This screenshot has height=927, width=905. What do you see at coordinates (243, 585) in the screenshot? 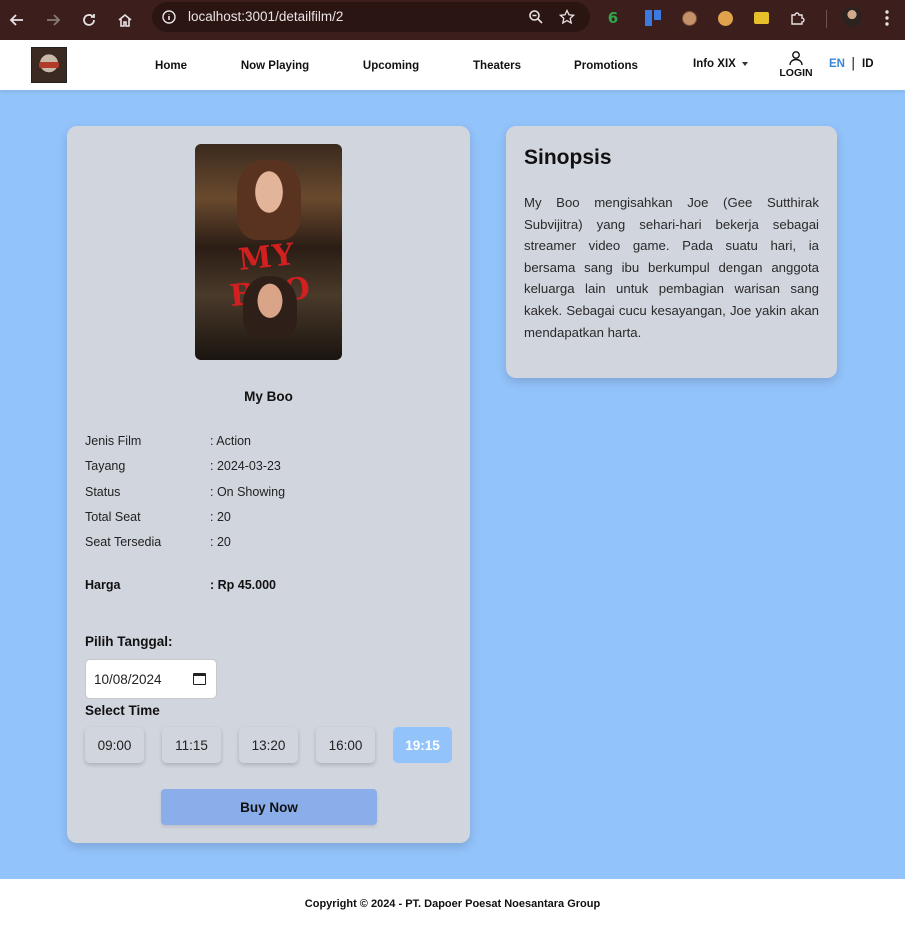
I see `price-value: : Rp 45.000` at bounding box center [243, 585].